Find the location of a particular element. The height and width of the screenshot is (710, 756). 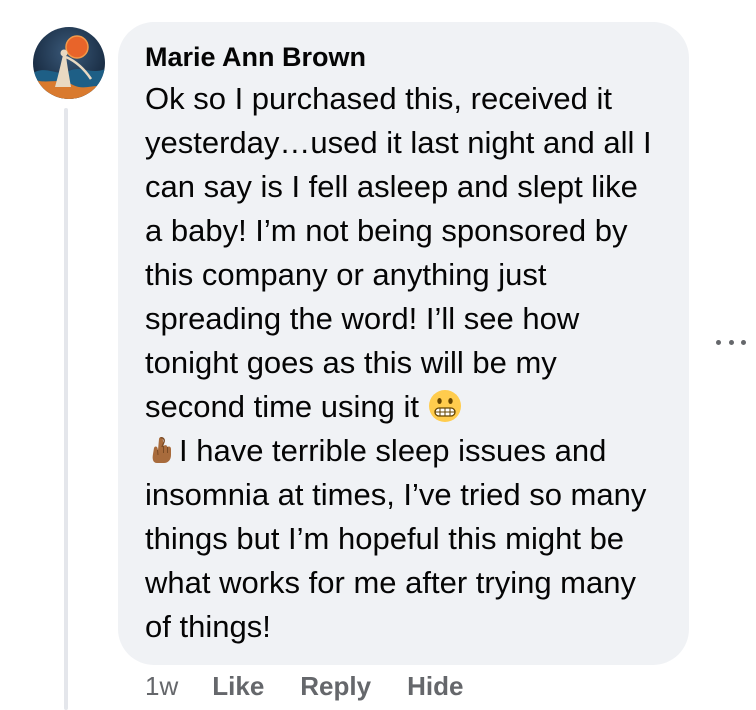

like-button: Like is located at coordinates (238, 686).